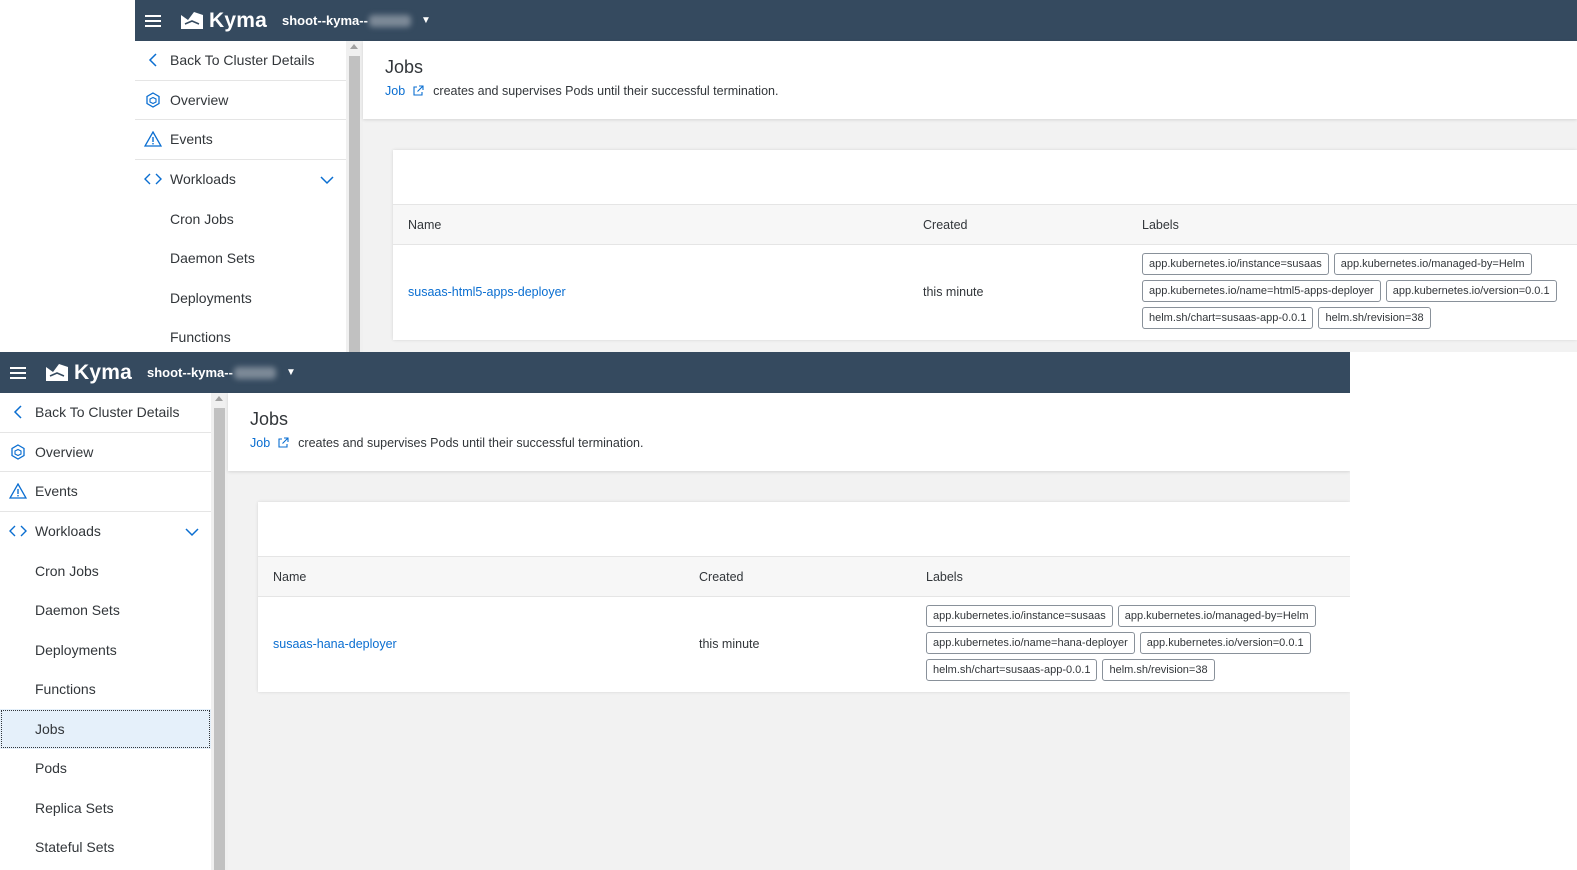 The image size is (1577, 870). I want to click on caret-down-icon: ▼, so click(425, 20).